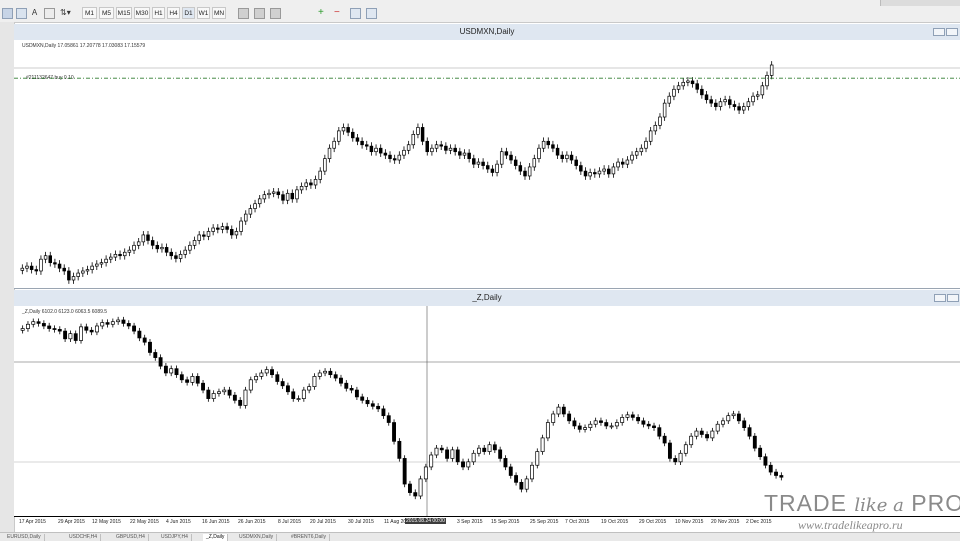 The width and height of the screenshot is (960, 541). Describe the element at coordinates (203, 13) in the screenshot. I see `timeframe-w1-button: W1` at that location.